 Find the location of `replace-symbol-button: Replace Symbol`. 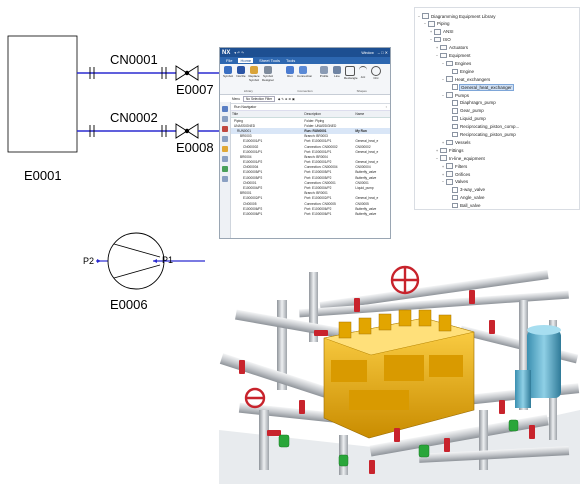

replace-symbol-button: Replace Symbol is located at coordinates (254, 74).